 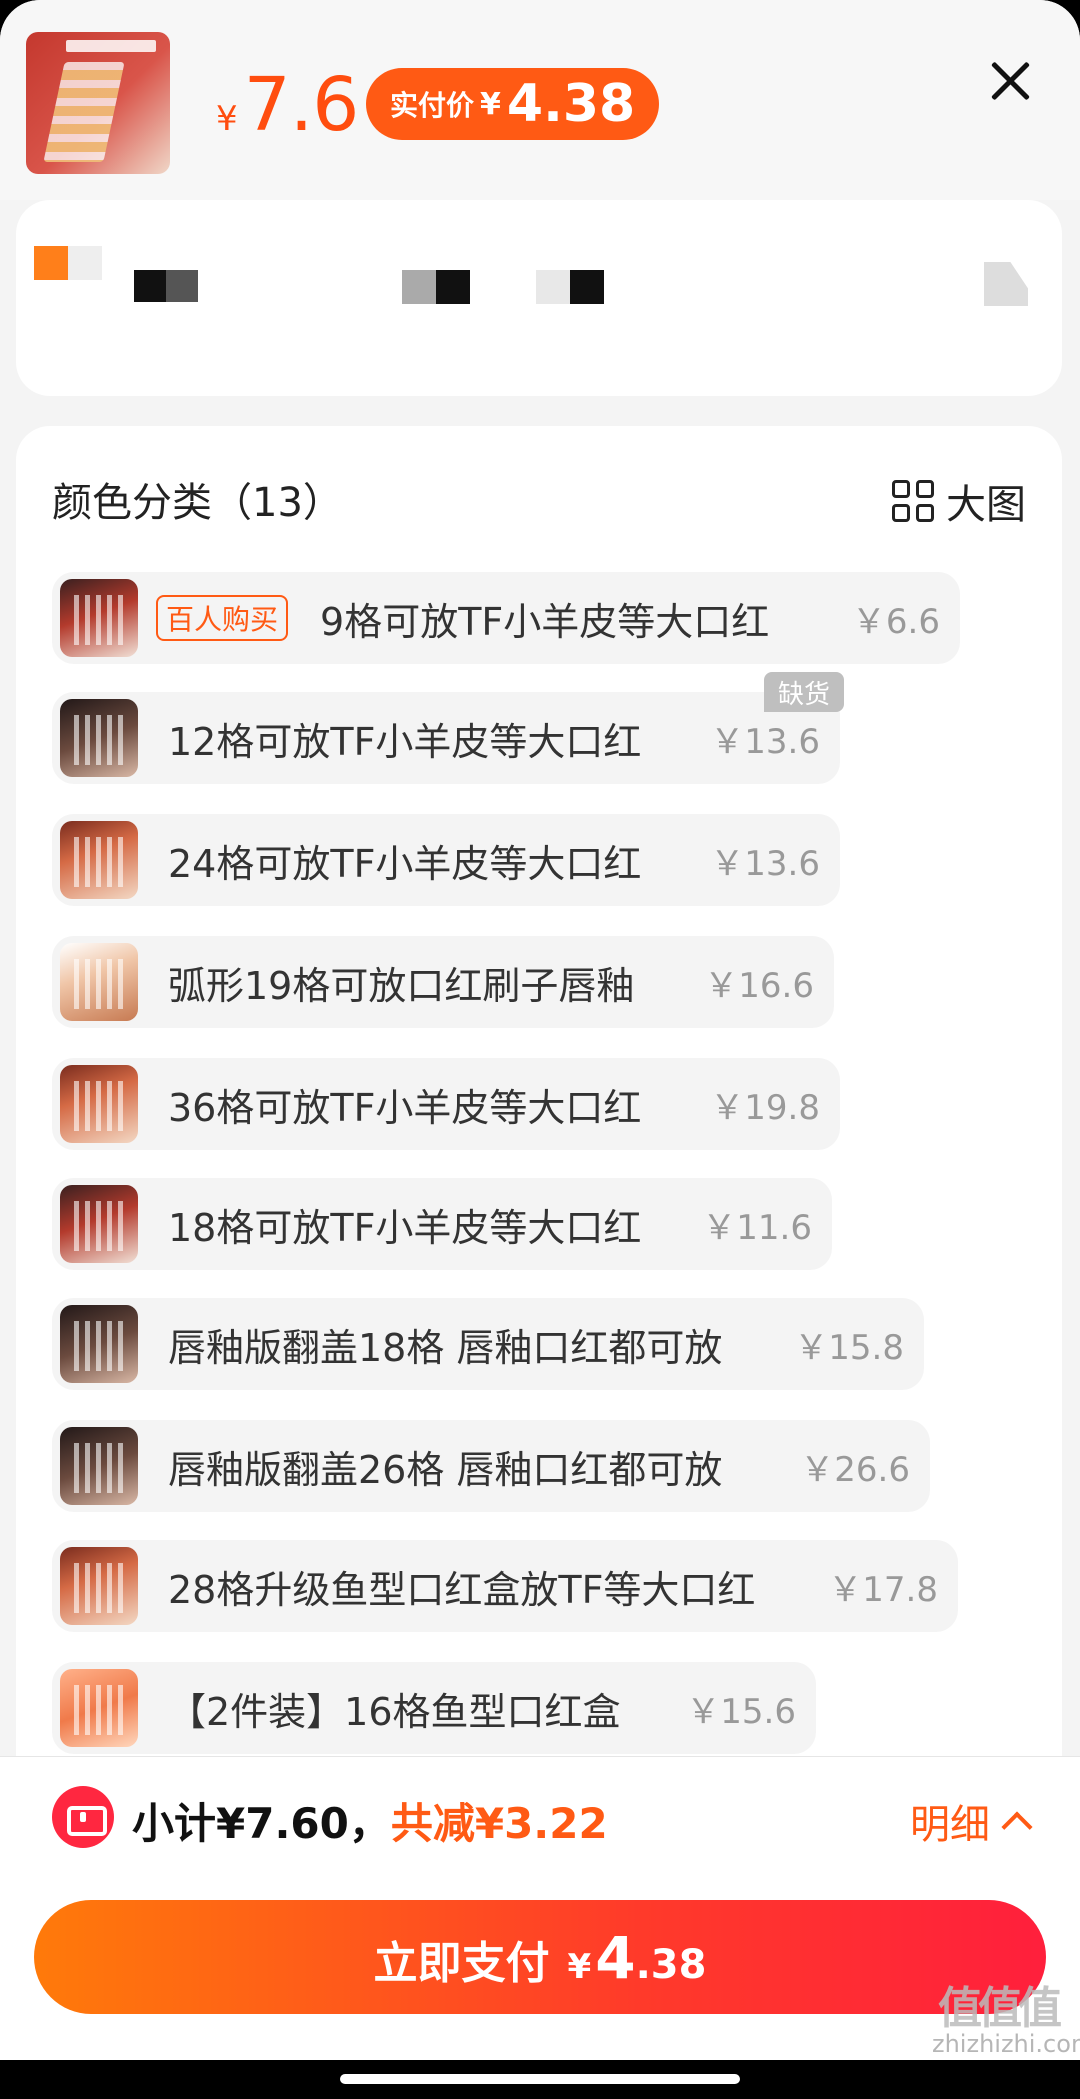 I want to click on price-value: 7.6, so click(x=301, y=105).